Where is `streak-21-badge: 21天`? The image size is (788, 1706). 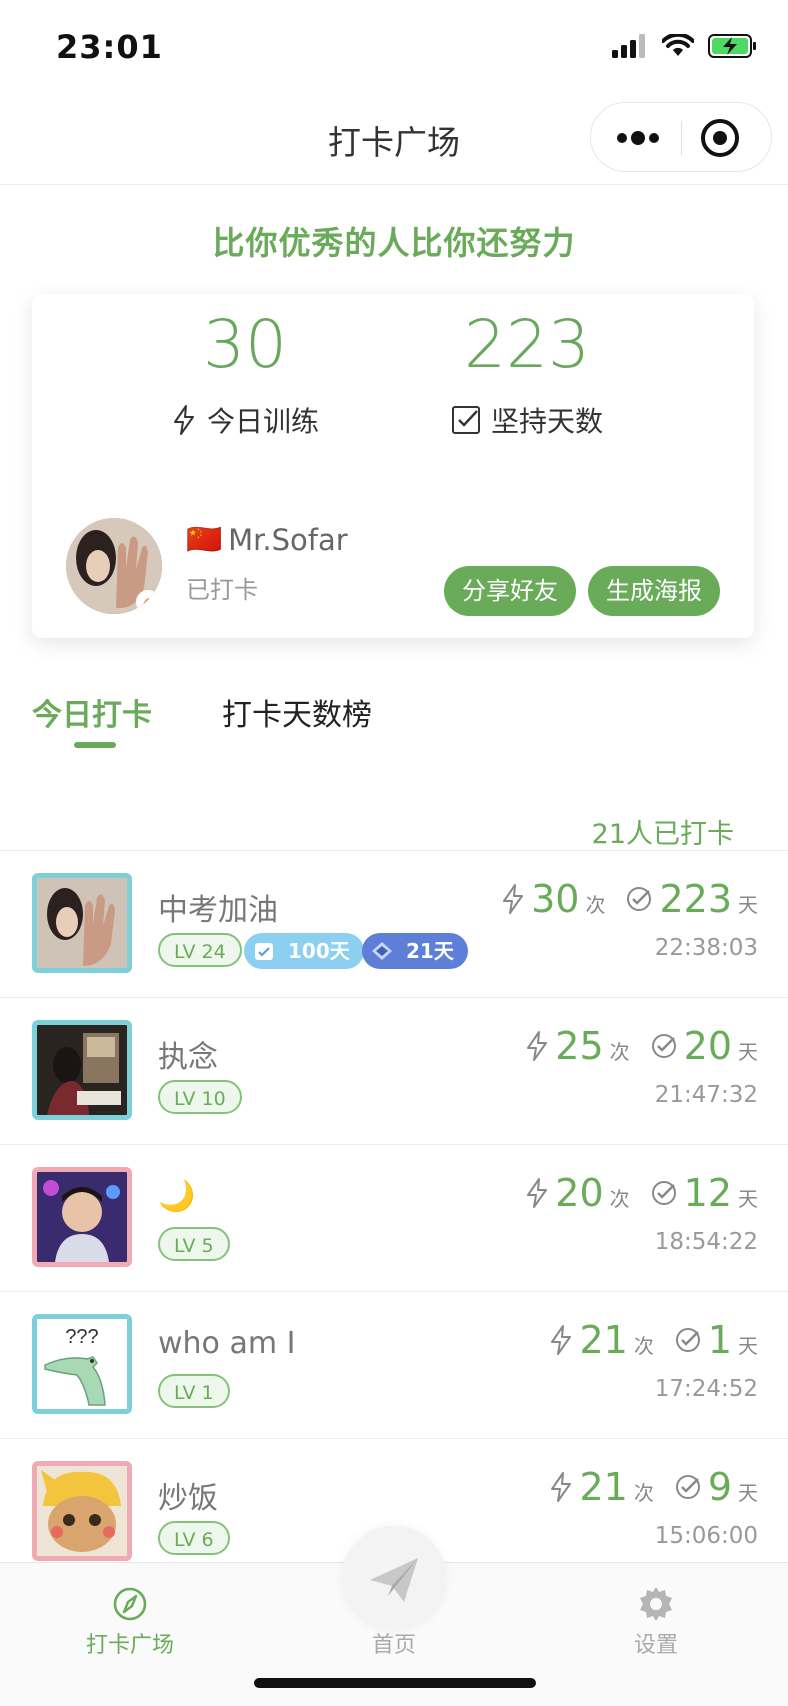
streak-21-badge: 21天 is located at coordinates (415, 951).